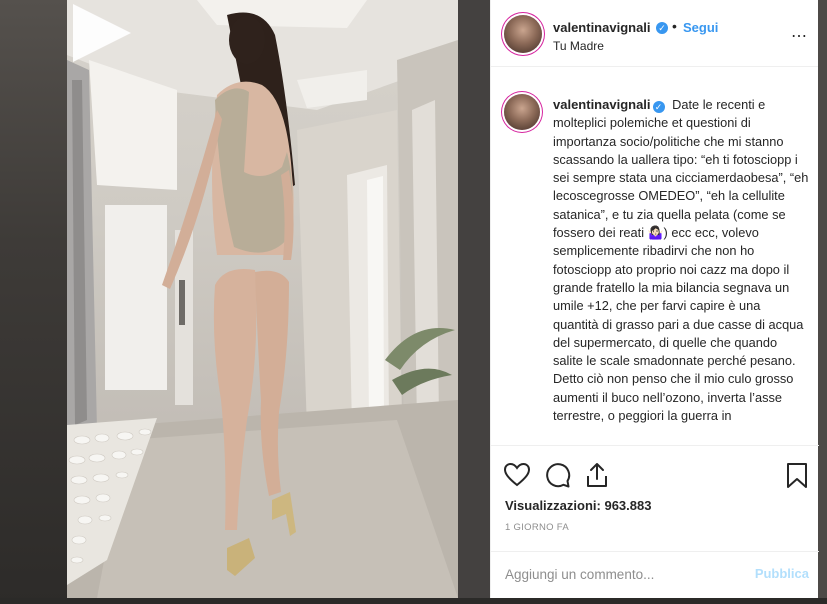  What do you see at coordinates (799, 36) in the screenshot?
I see `more-options-icon: ⋯` at bounding box center [799, 36].